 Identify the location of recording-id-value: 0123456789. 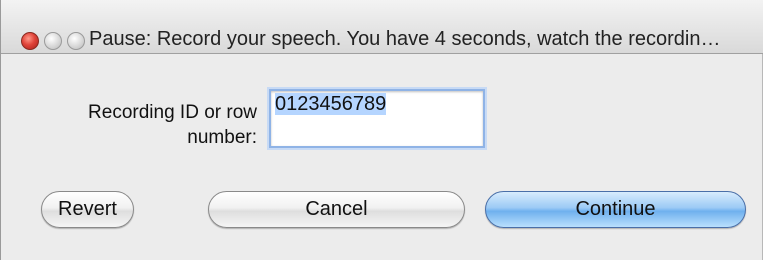
(331, 104).